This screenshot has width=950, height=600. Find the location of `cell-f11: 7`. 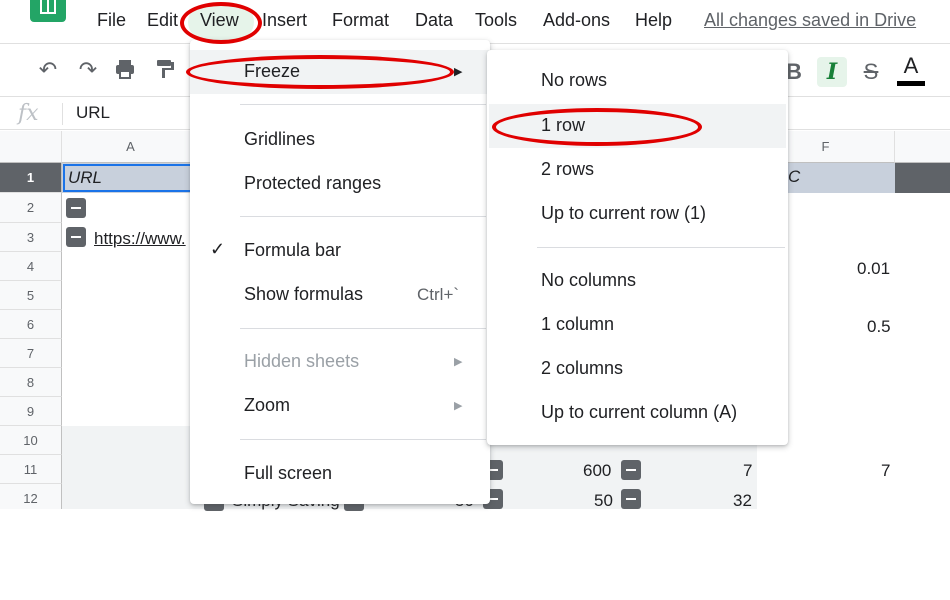

cell-f11: 7 is located at coordinates (885, 471).